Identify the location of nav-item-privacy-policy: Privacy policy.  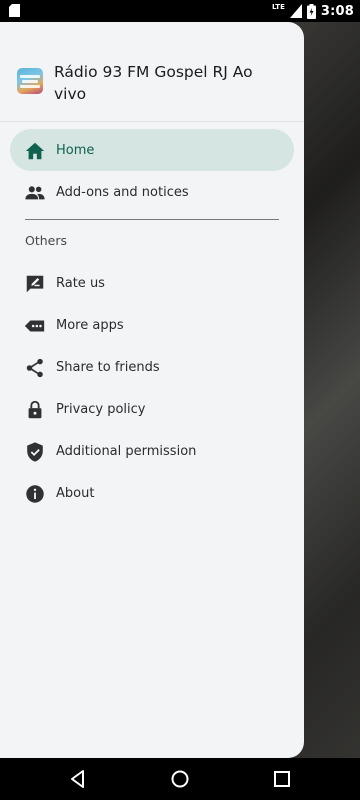
(152, 409).